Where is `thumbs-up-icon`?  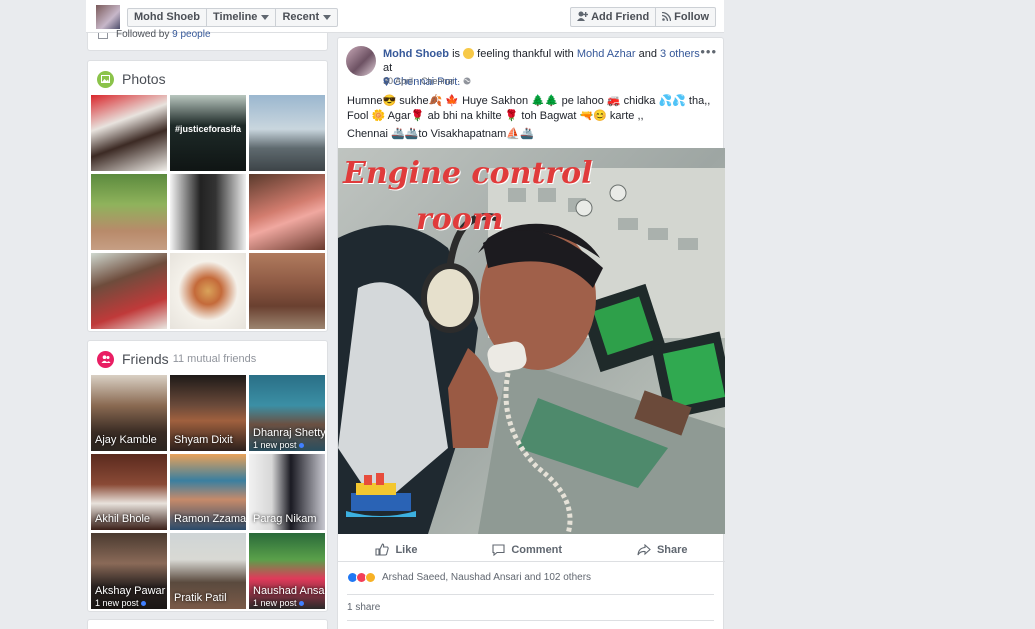
thumbs-up-icon is located at coordinates (382, 549).